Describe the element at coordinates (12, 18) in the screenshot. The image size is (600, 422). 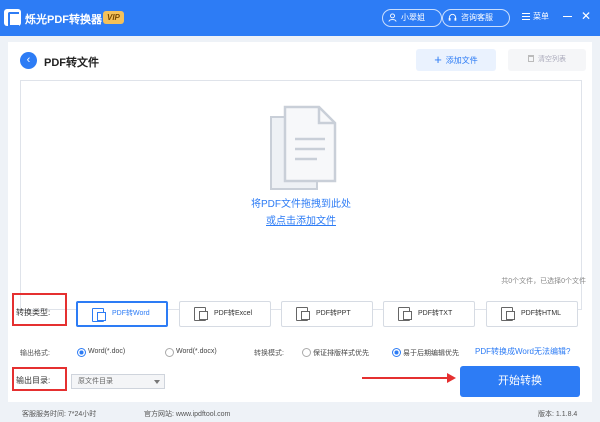
I see `app-logo-icon` at that location.